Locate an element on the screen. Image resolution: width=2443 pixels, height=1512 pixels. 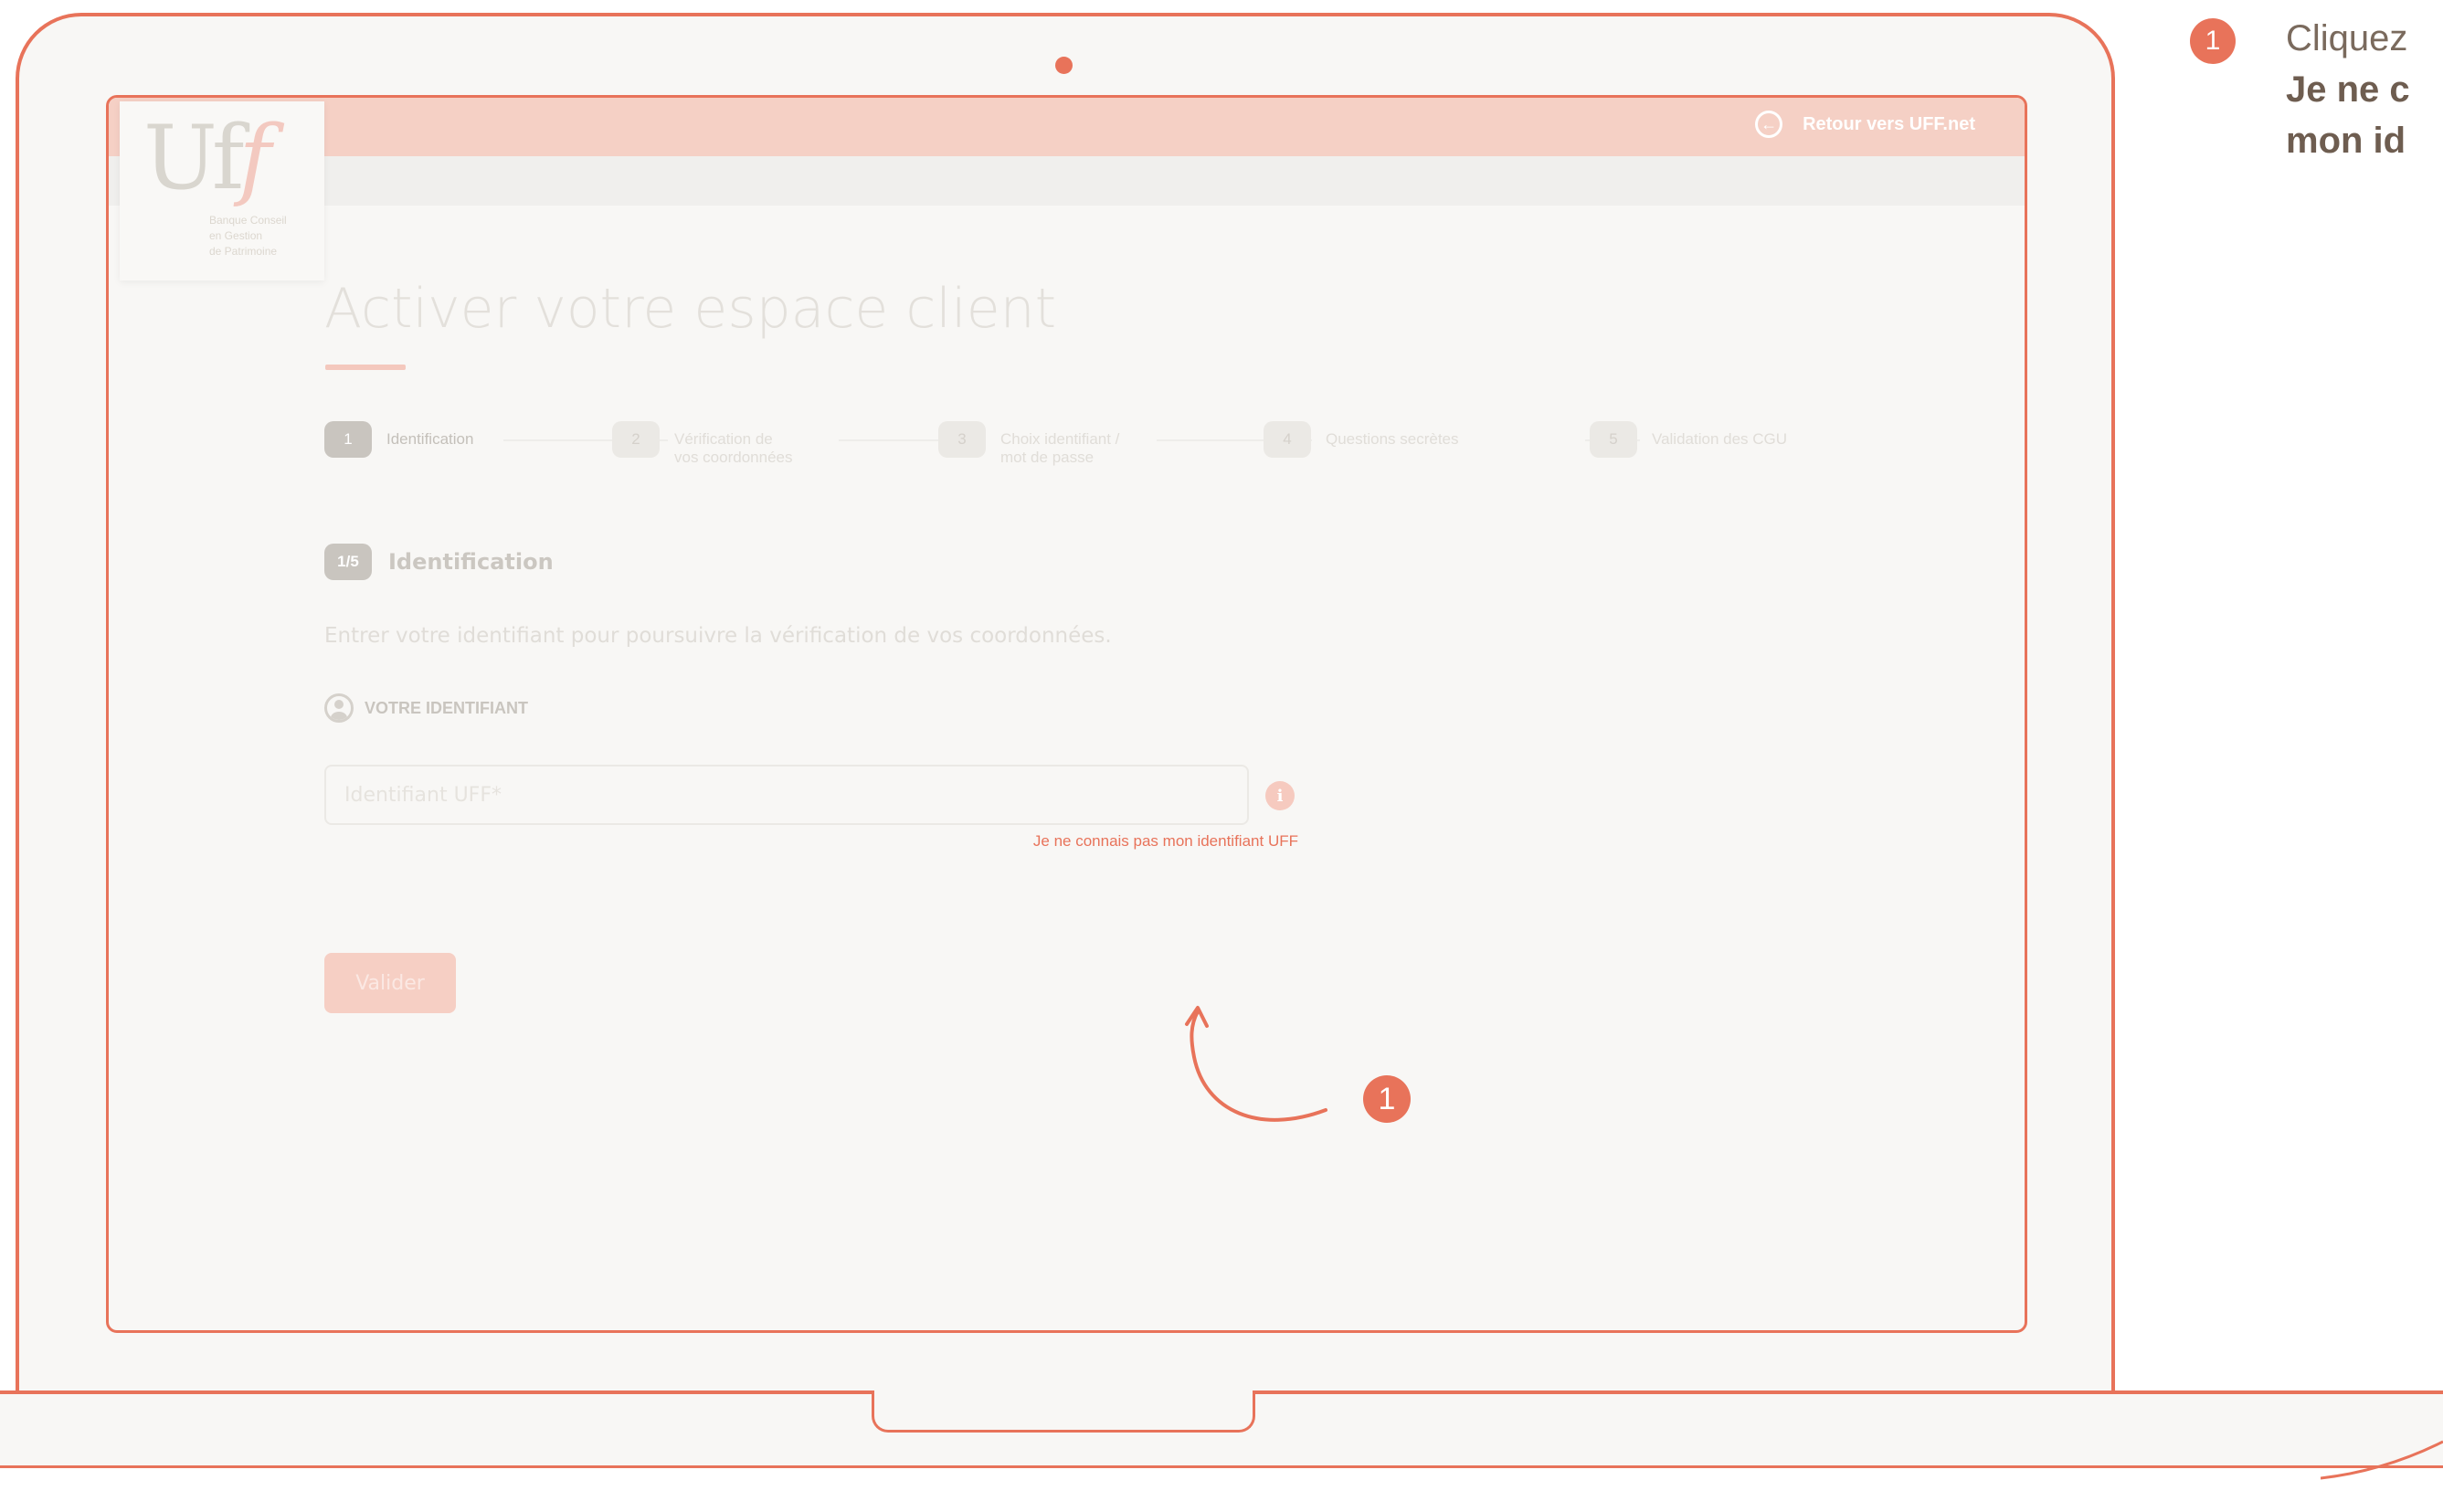
back-to-uff-link: ← Retour vers UFF.net is located at coordinates (1865, 124).